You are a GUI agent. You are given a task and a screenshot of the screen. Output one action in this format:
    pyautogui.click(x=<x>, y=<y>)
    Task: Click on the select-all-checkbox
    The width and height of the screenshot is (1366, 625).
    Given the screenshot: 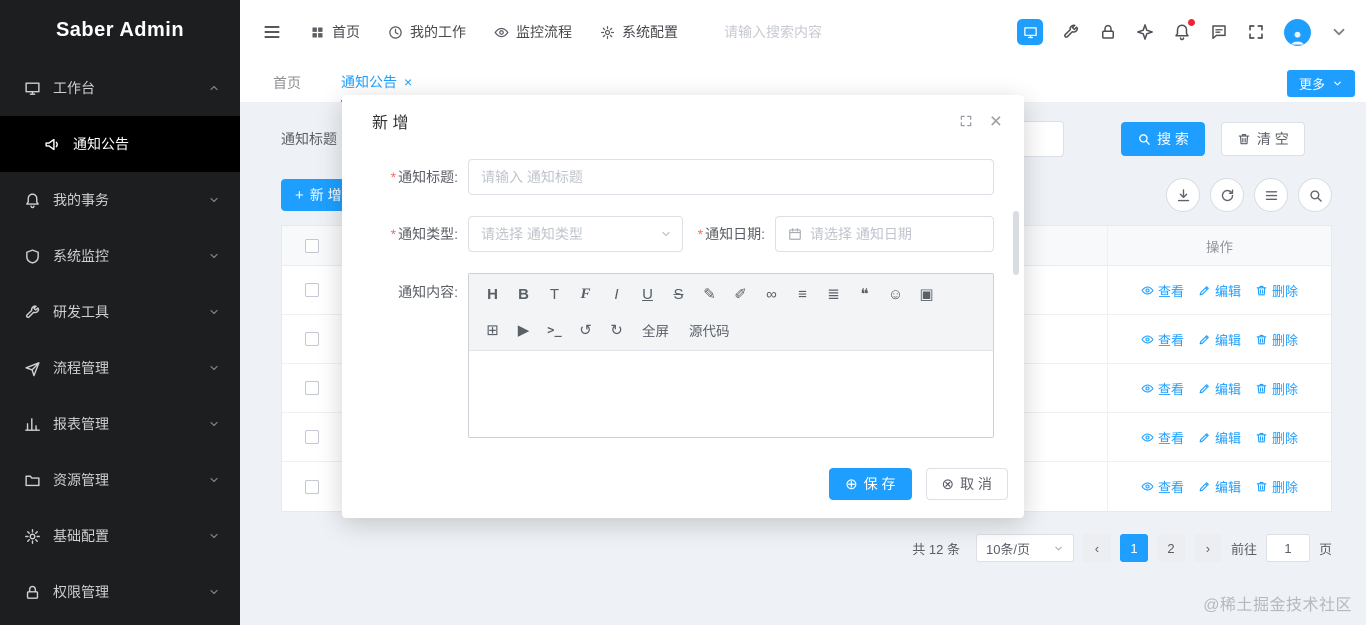 What is the action you would take?
    pyautogui.click(x=312, y=245)
    